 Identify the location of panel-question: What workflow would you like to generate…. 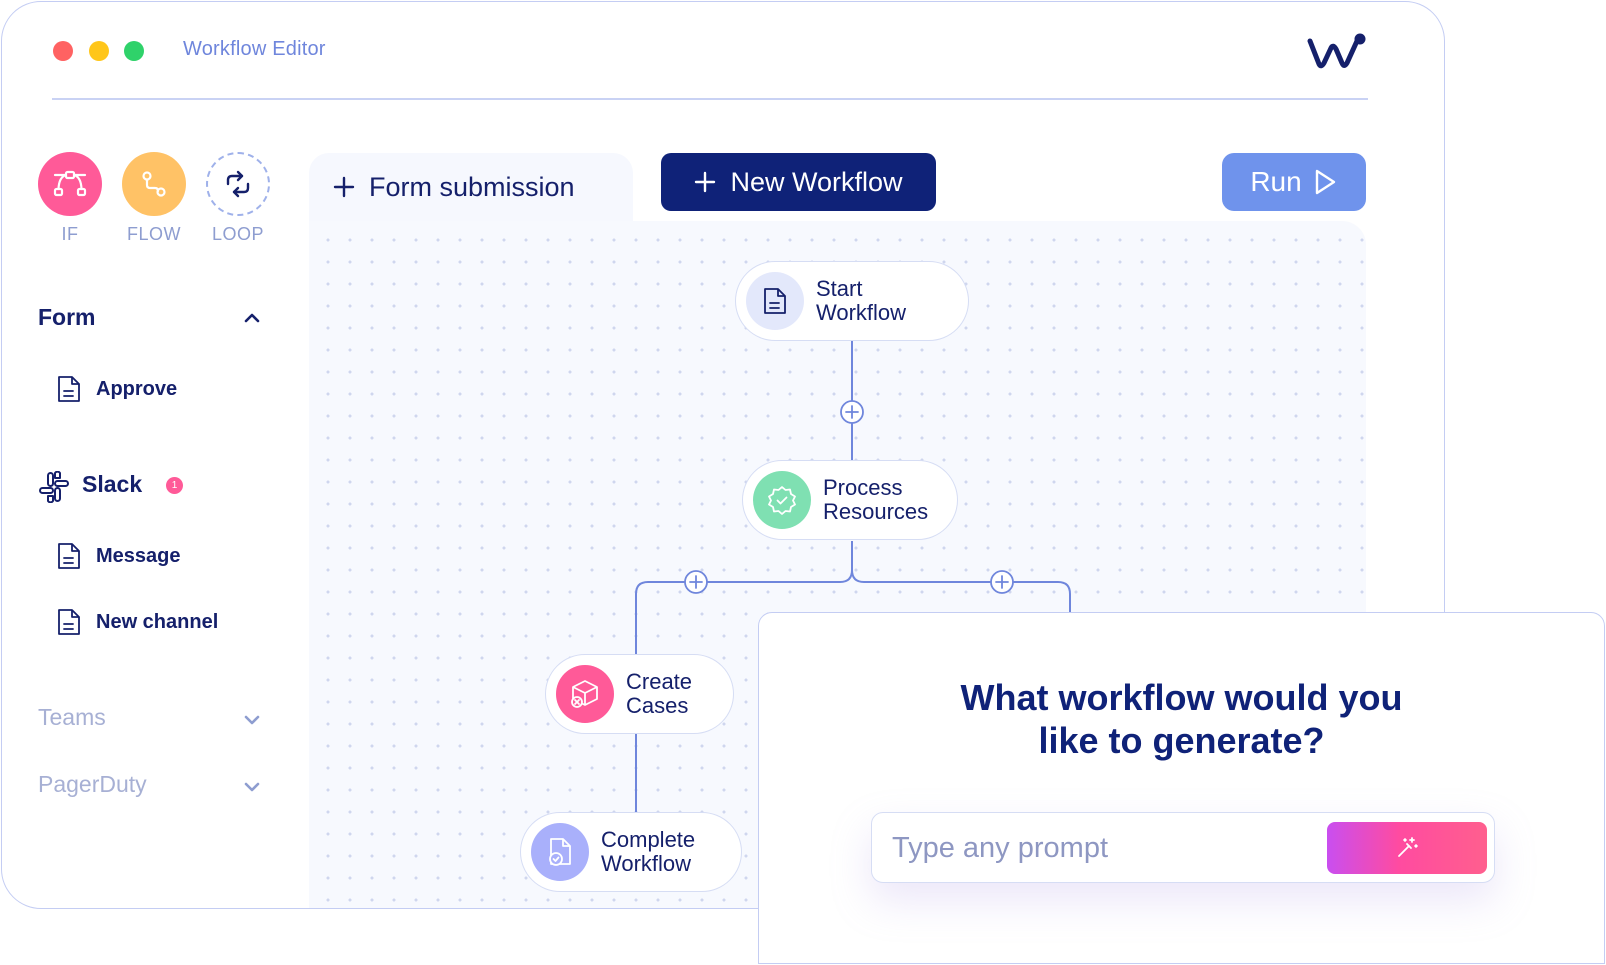
(1181, 719).